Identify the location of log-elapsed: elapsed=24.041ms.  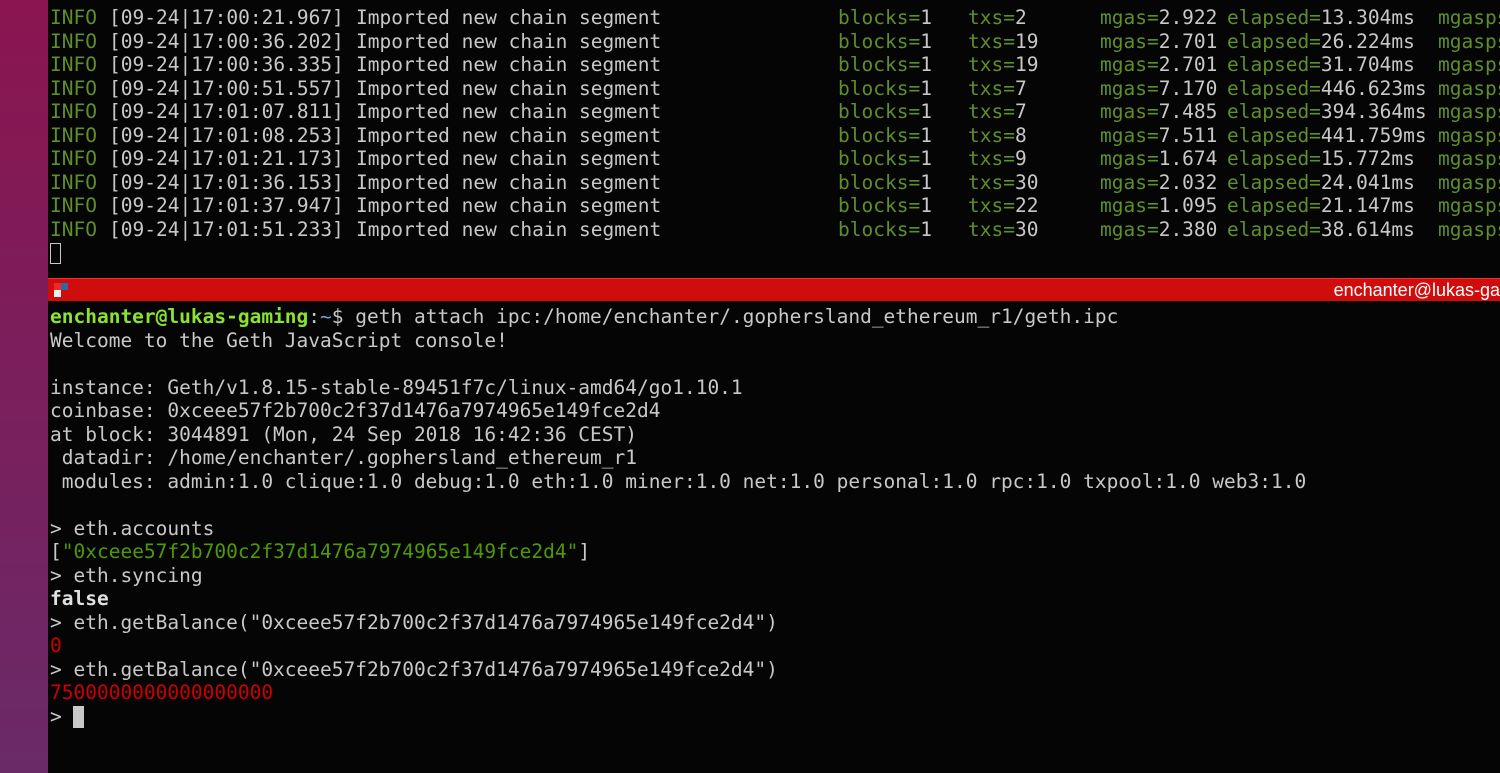
(1321, 183).